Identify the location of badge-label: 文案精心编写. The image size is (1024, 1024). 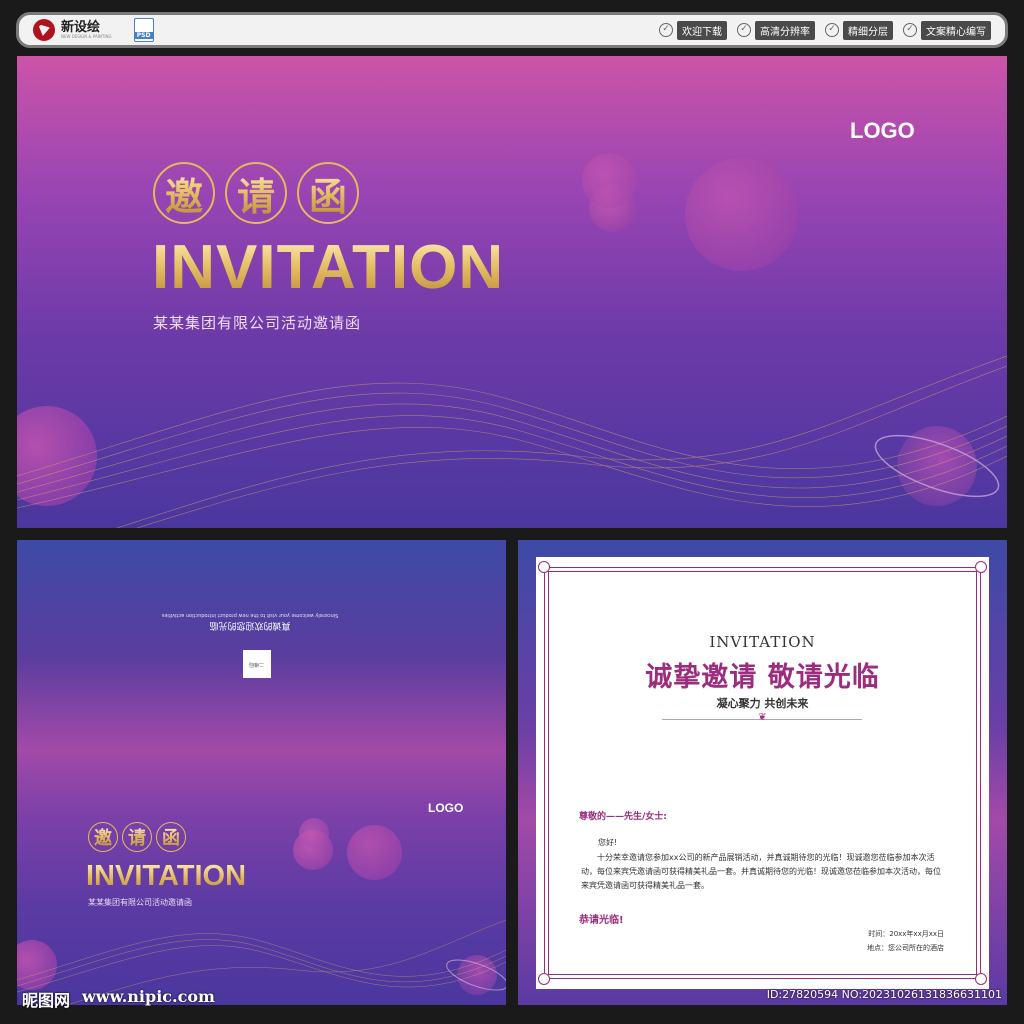
(956, 30).